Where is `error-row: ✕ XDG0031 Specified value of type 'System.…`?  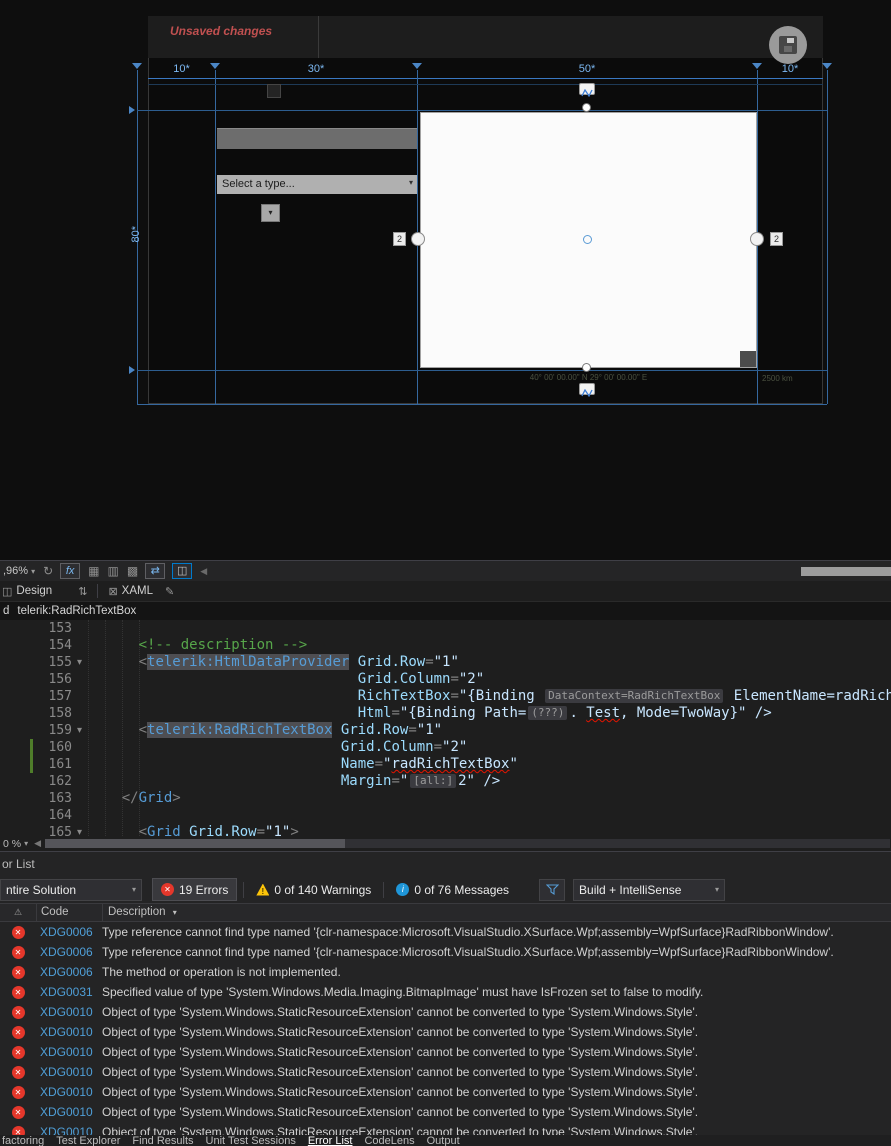 error-row: ✕ XDG0031 Specified value of type 'System.… is located at coordinates (445, 992).